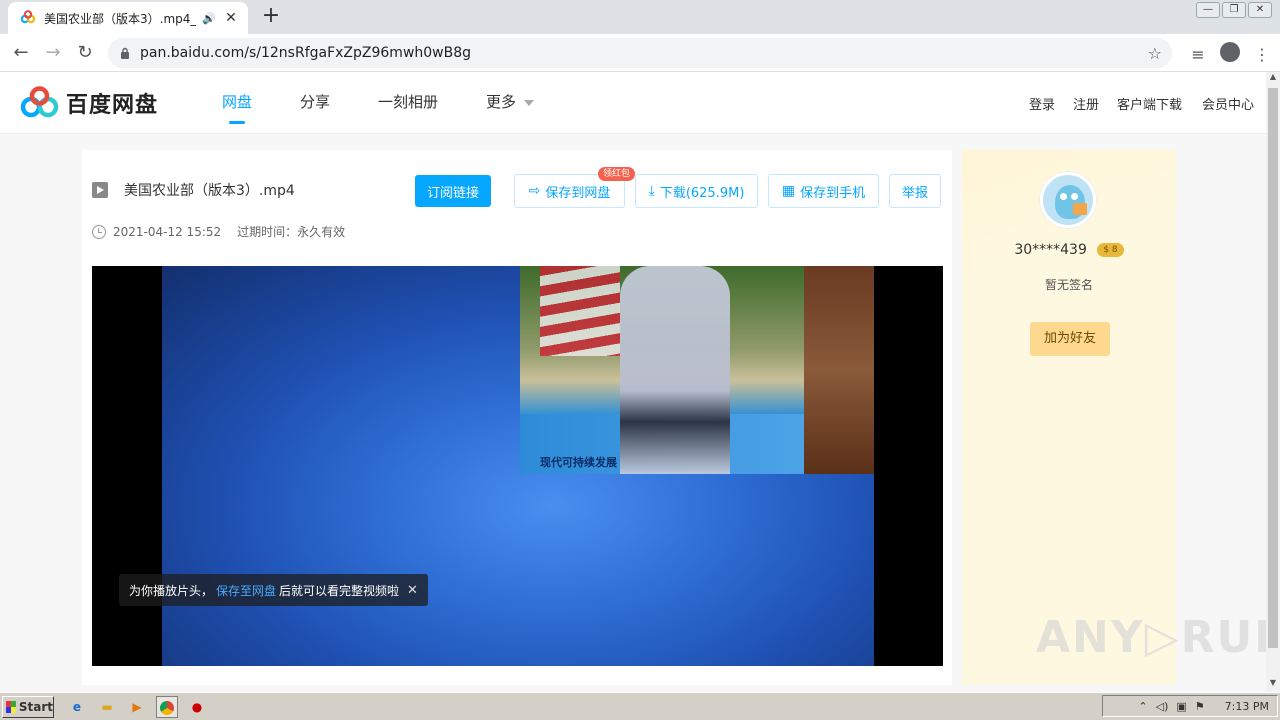  Describe the element at coordinates (1086, 103) in the screenshot. I see `register-link: 注册` at that location.